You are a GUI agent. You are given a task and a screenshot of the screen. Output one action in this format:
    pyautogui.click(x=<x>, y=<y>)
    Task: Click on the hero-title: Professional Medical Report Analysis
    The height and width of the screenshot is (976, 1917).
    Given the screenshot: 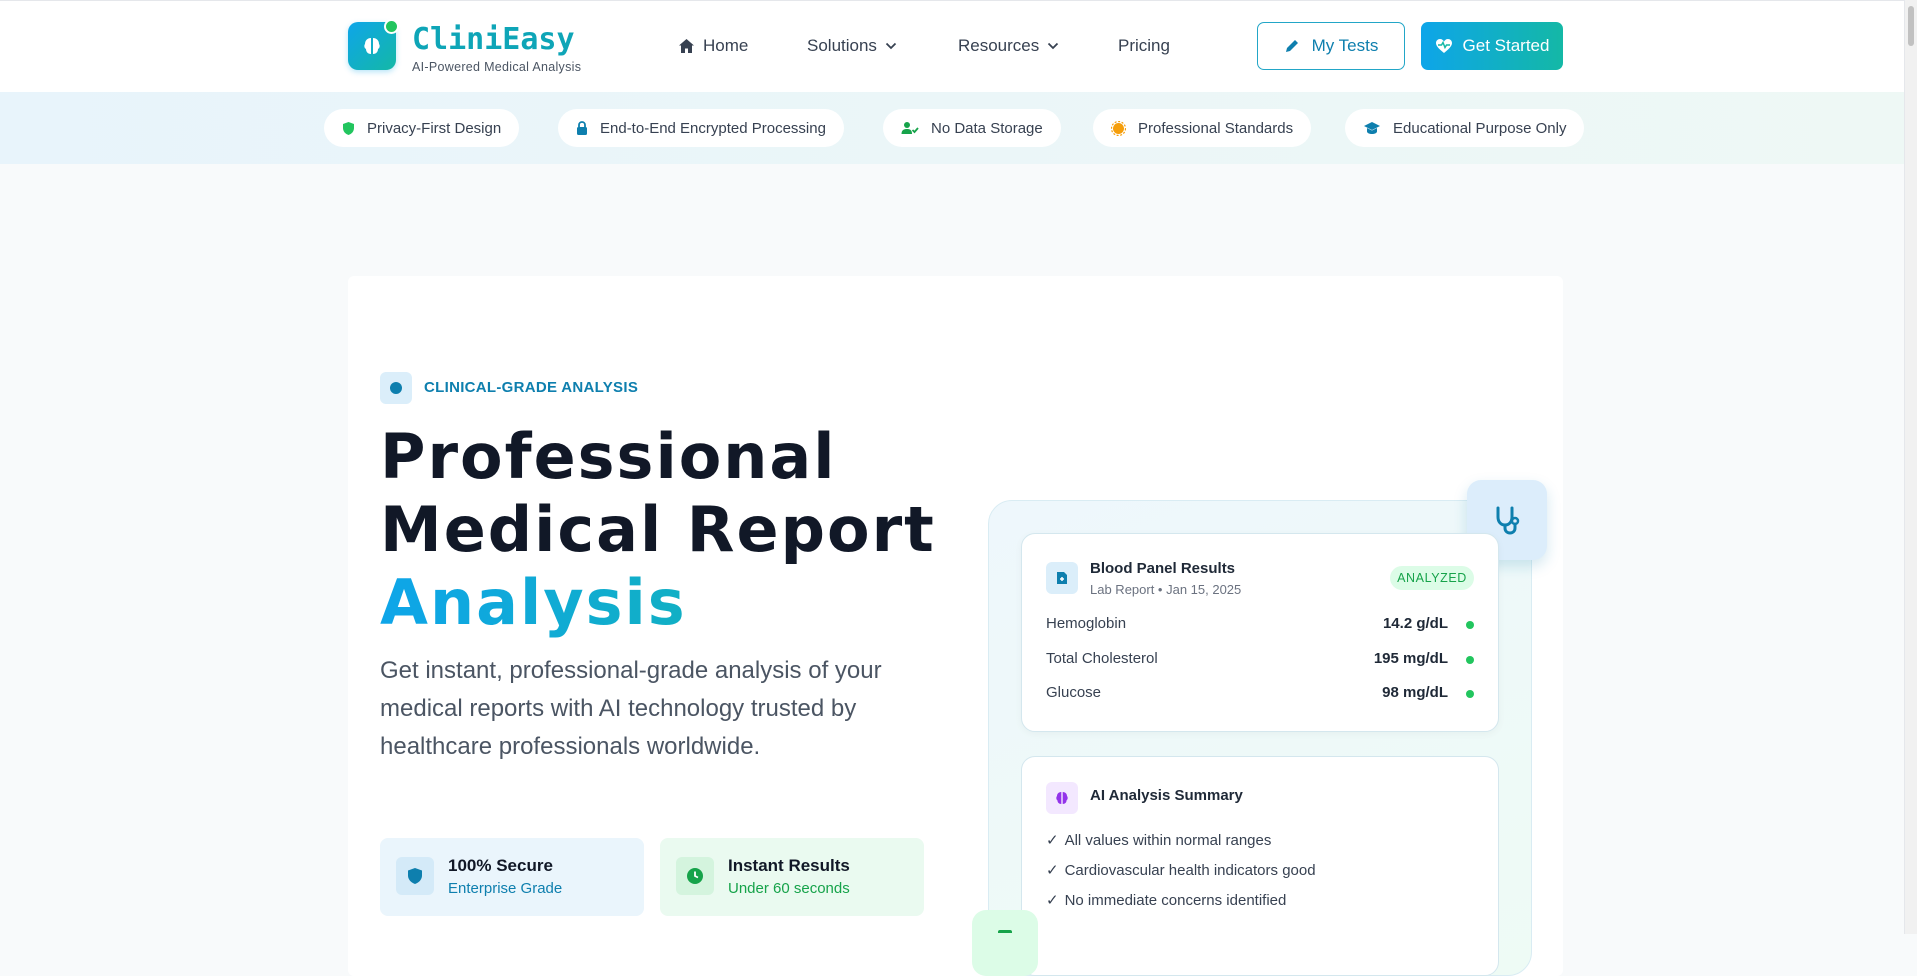 What is the action you would take?
    pyautogui.click(x=658, y=529)
    